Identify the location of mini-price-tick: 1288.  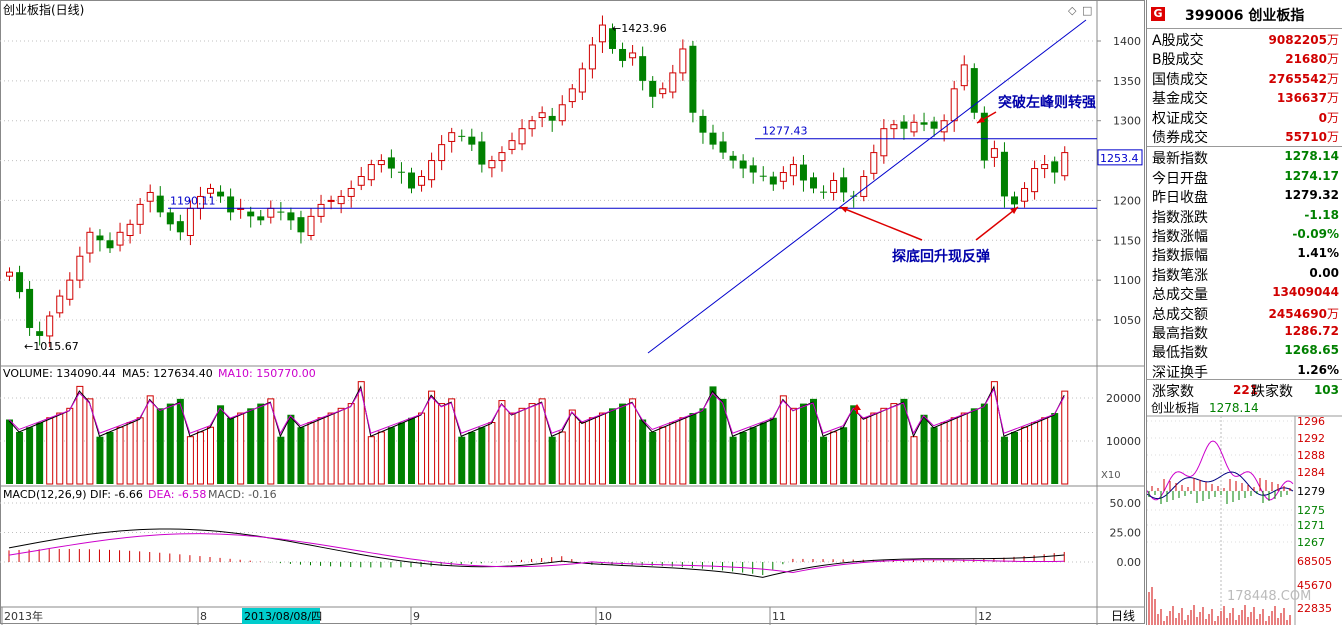
(1311, 455).